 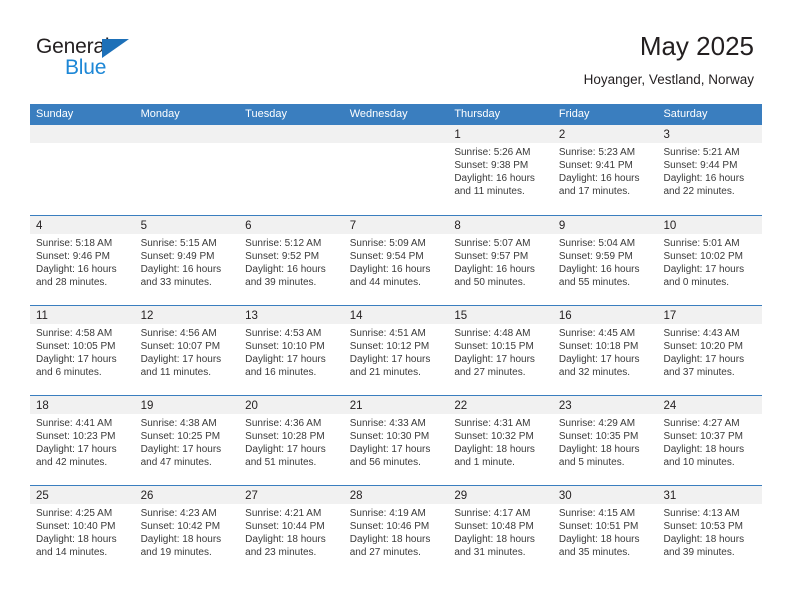 What do you see at coordinates (700, 165) in the screenshot?
I see `sunset-text: Sunset: 9:44 PM` at bounding box center [700, 165].